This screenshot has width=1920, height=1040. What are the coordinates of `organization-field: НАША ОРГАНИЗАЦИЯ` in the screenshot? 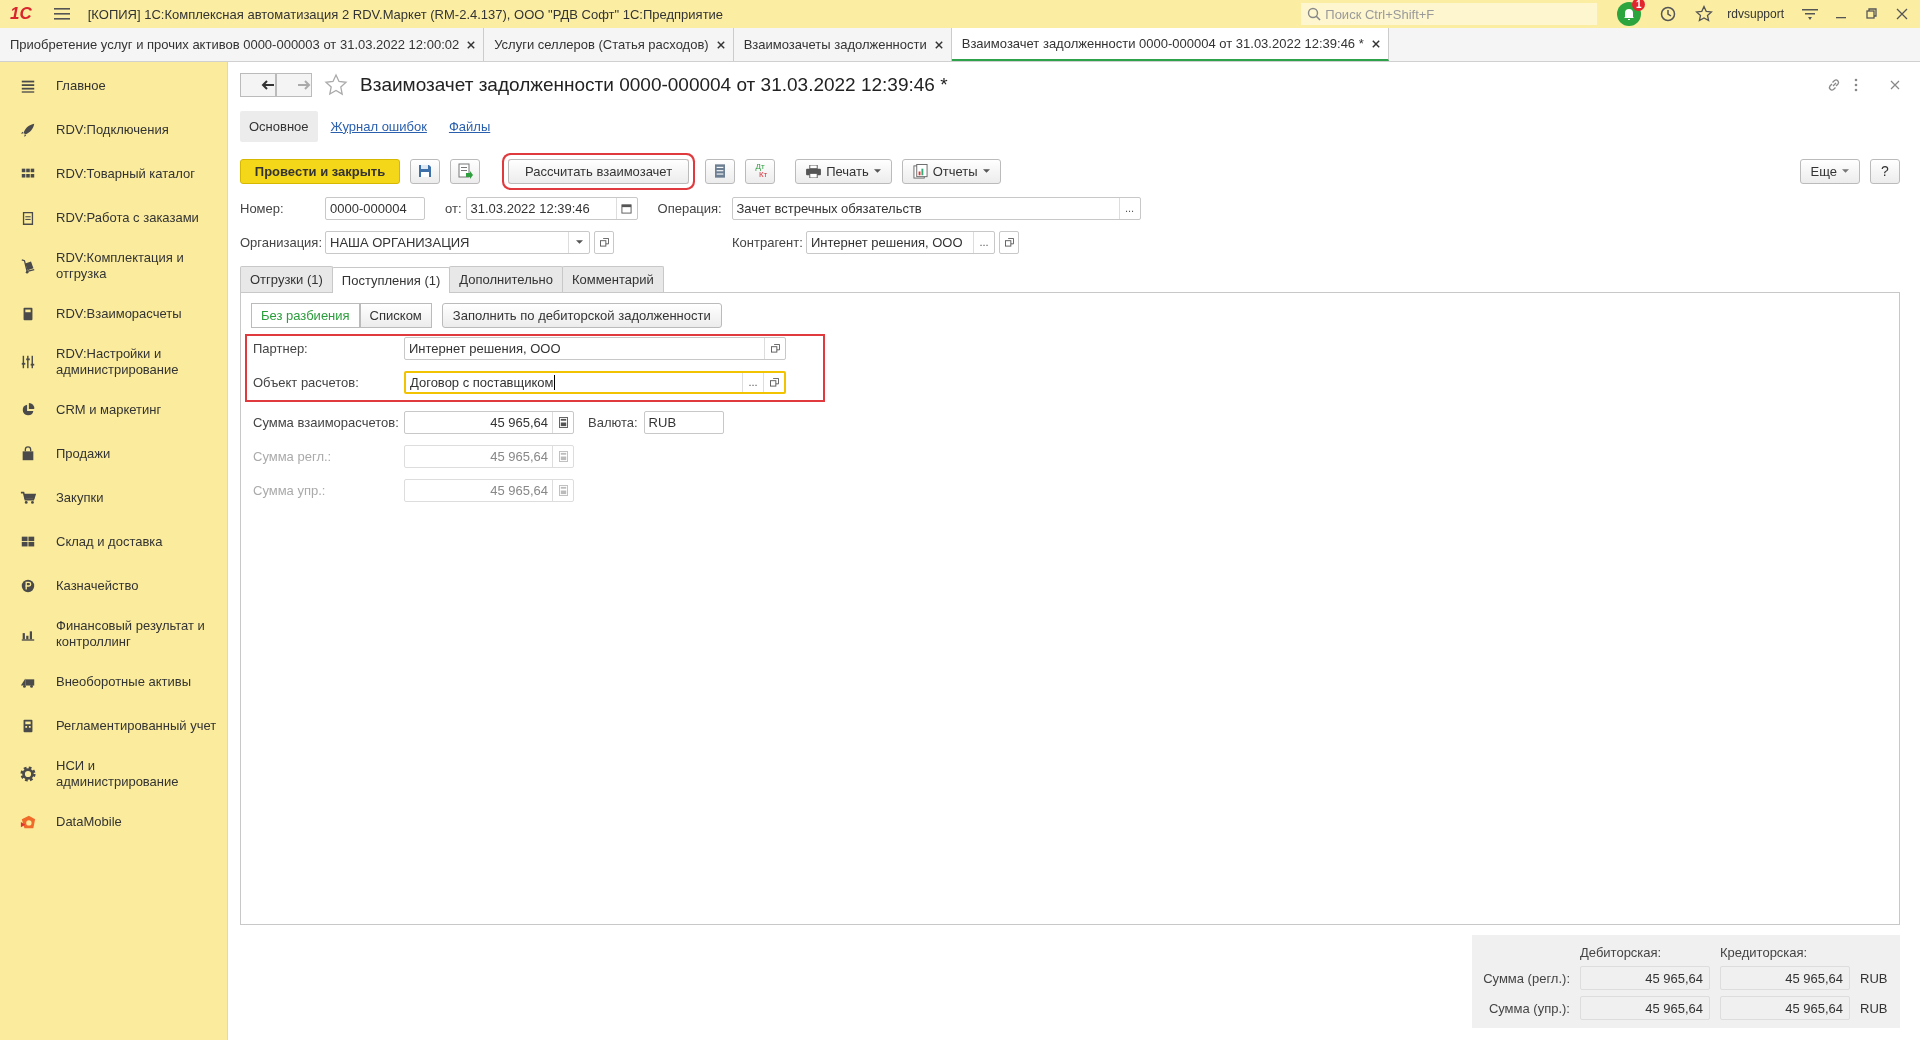 It's located at (457, 242).